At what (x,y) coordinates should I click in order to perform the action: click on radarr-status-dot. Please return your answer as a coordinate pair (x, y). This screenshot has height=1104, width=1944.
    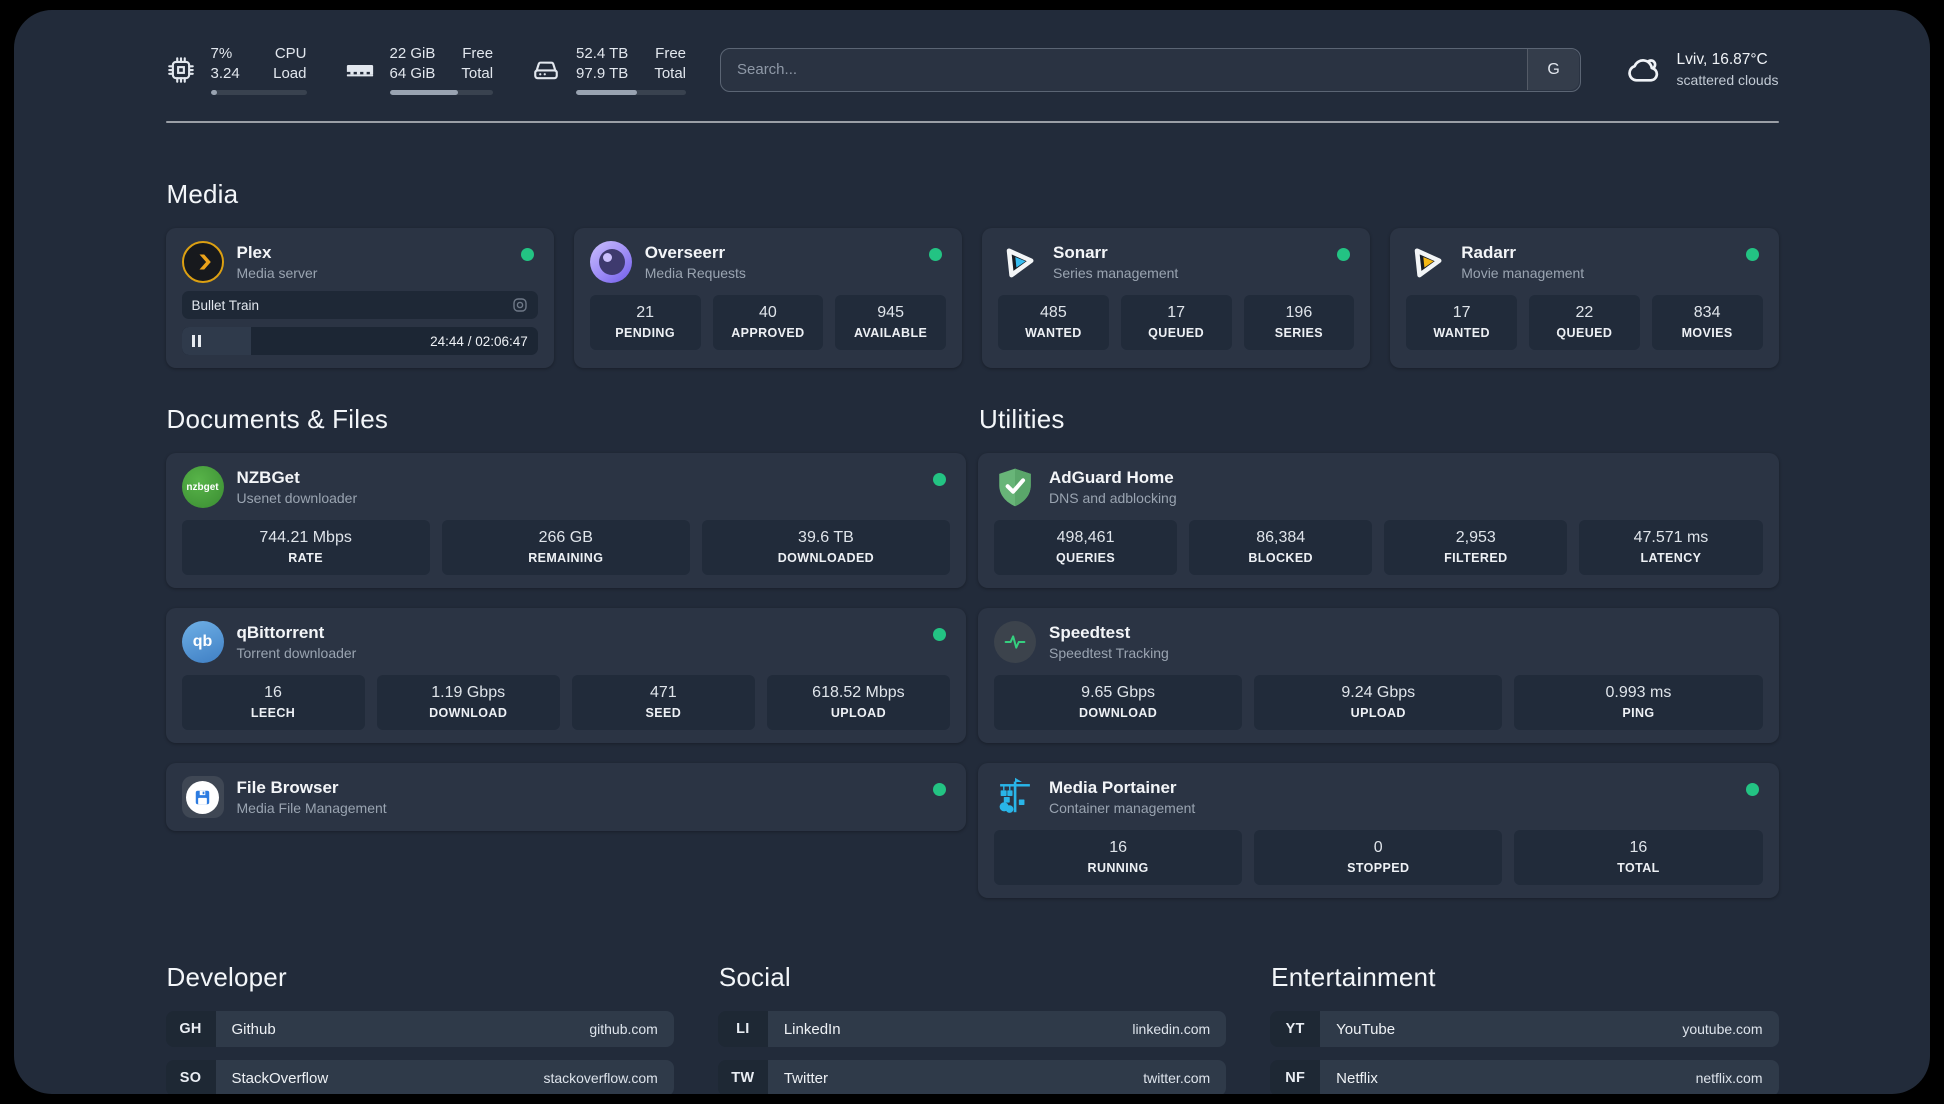
    Looking at the image, I should click on (1752, 254).